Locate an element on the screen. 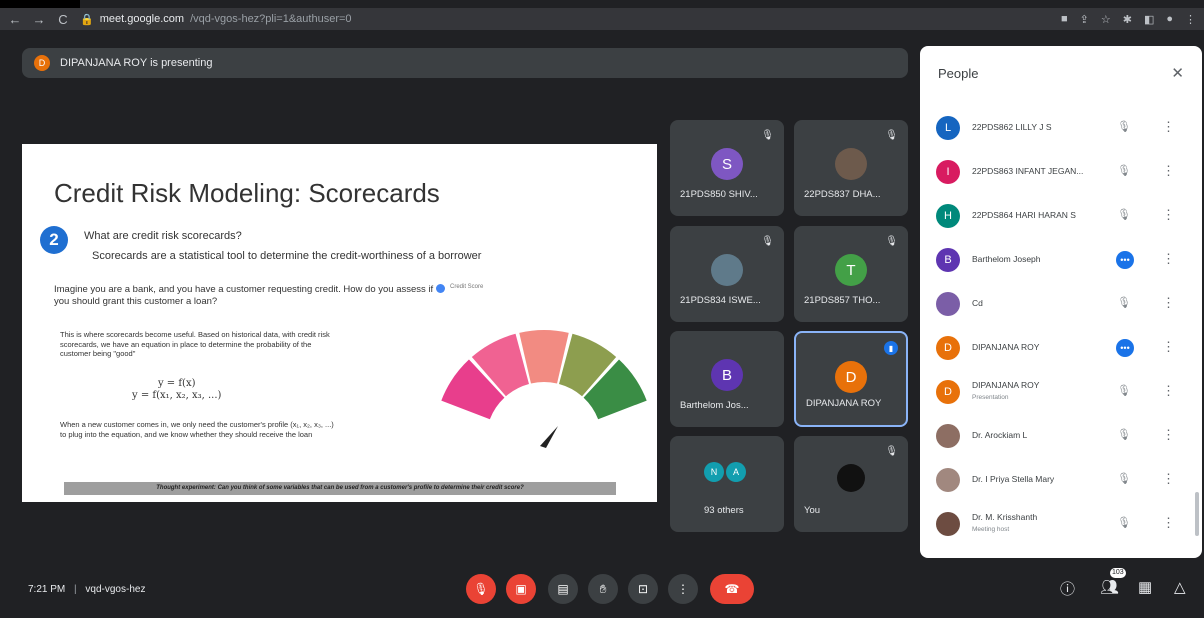 The image size is (1204, 618). captions-icon: ▤ is located at coordinates (563, 589).